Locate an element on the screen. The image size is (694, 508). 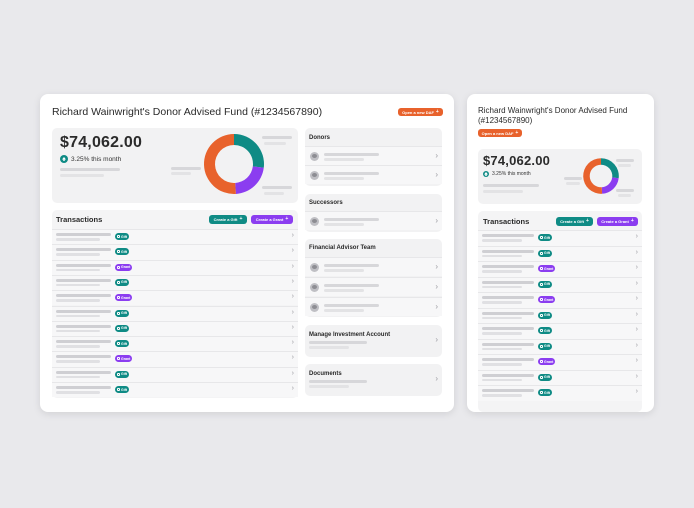
advisor-team-panel: Financial Advisor Team › › › is located at coordinates (373, 278).